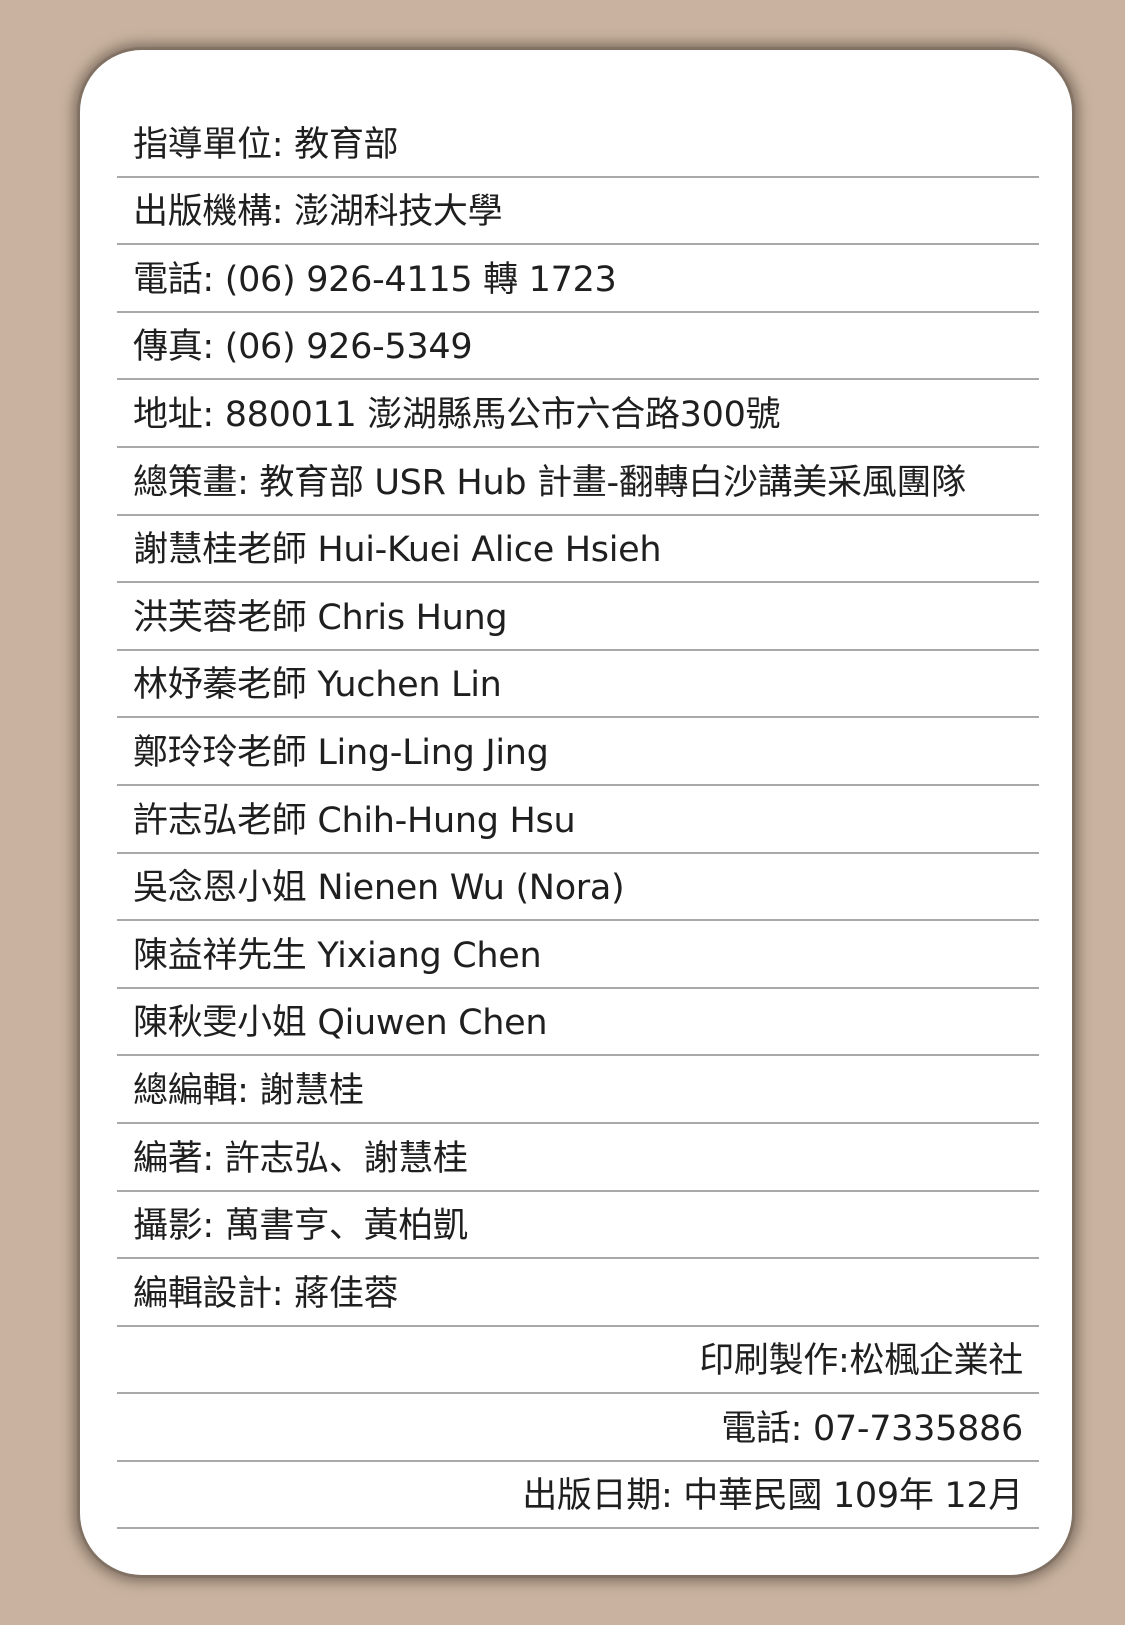 Image resolution: width=1125 pixels, height=1625 pixels. I want to click on credit-row-team-member: 陳秋雯小姐 Qiuwen Chen, so click(578, 1023).